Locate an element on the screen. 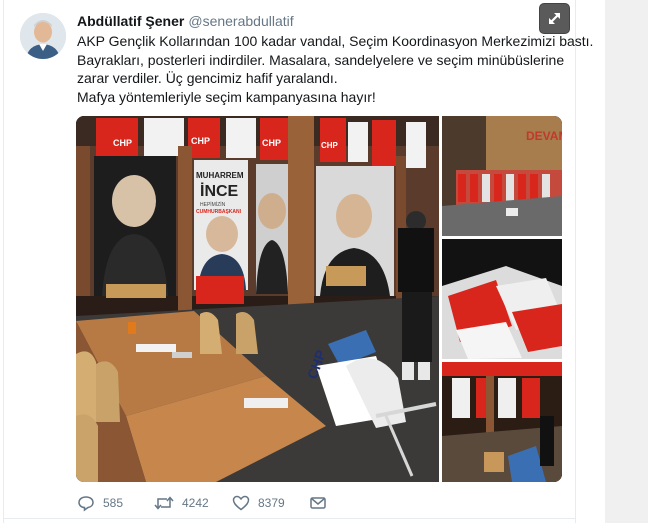 Image resolution: width=648 pixels, height=523 pixels. expand-button is located at coordinates (554, 18).